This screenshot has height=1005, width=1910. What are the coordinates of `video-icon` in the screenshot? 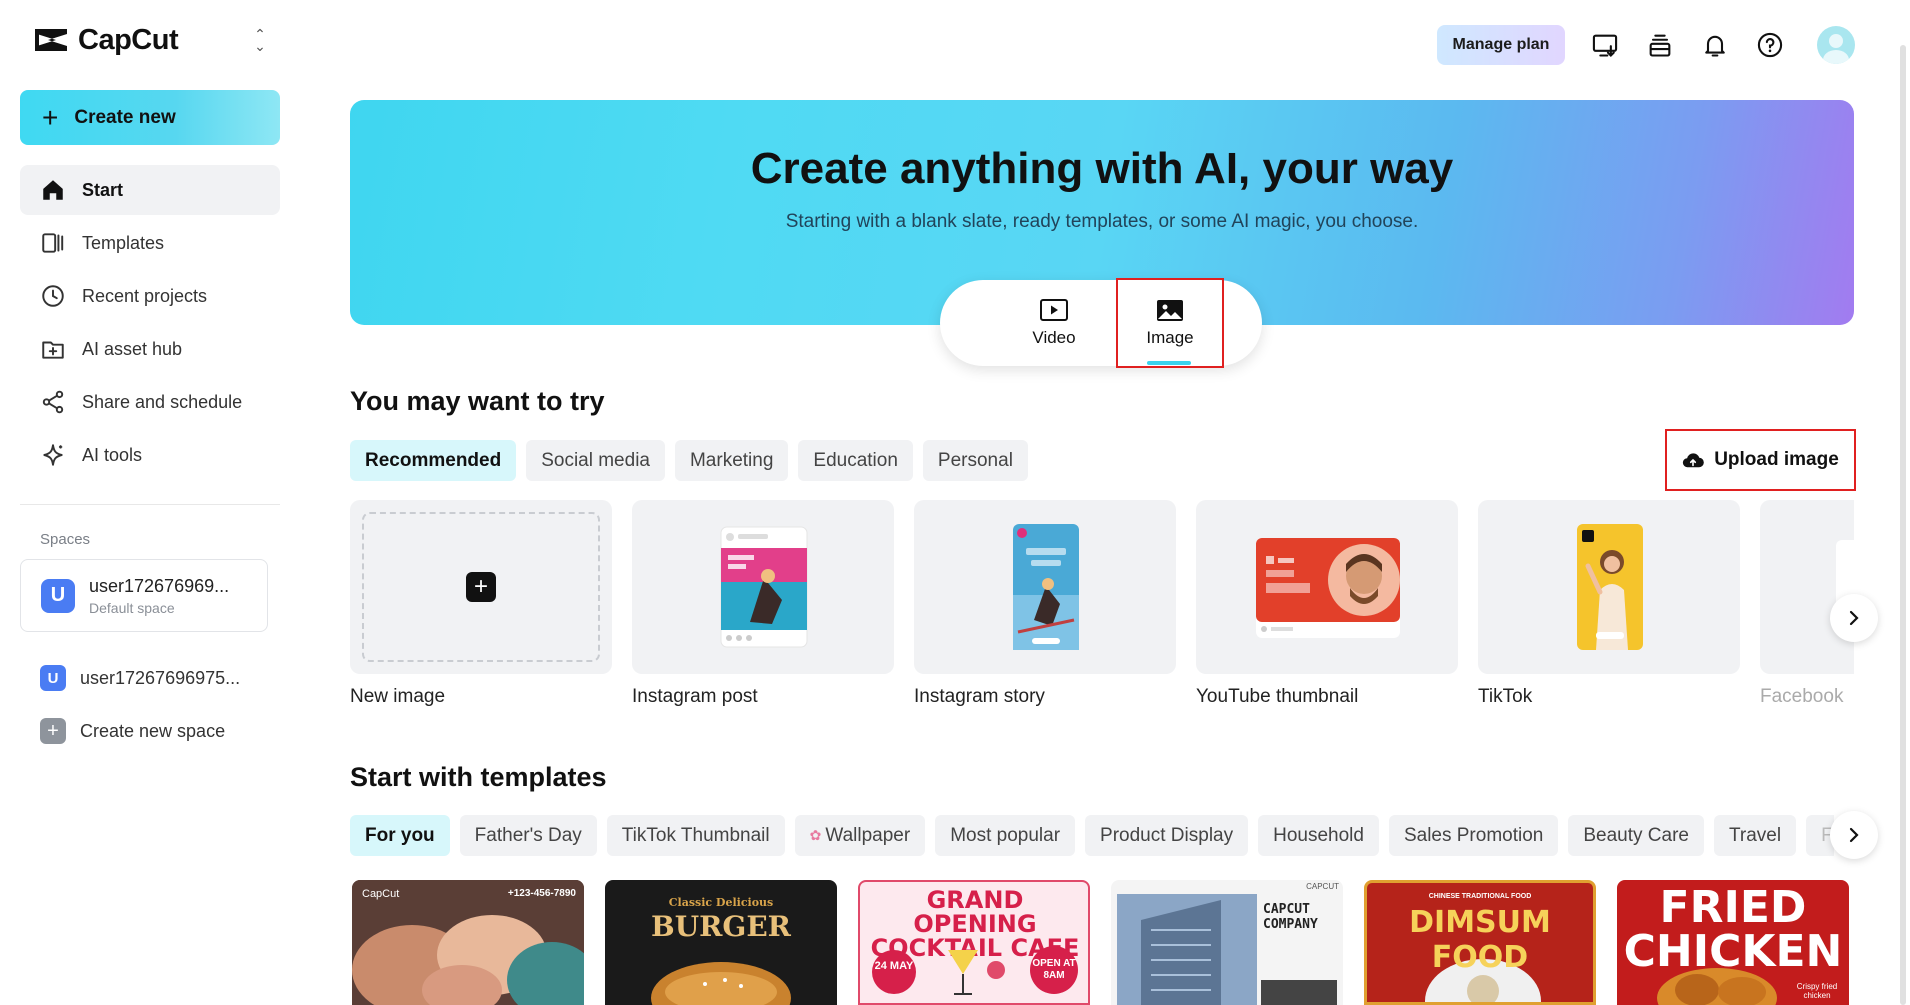 It's located at (1054, 310).